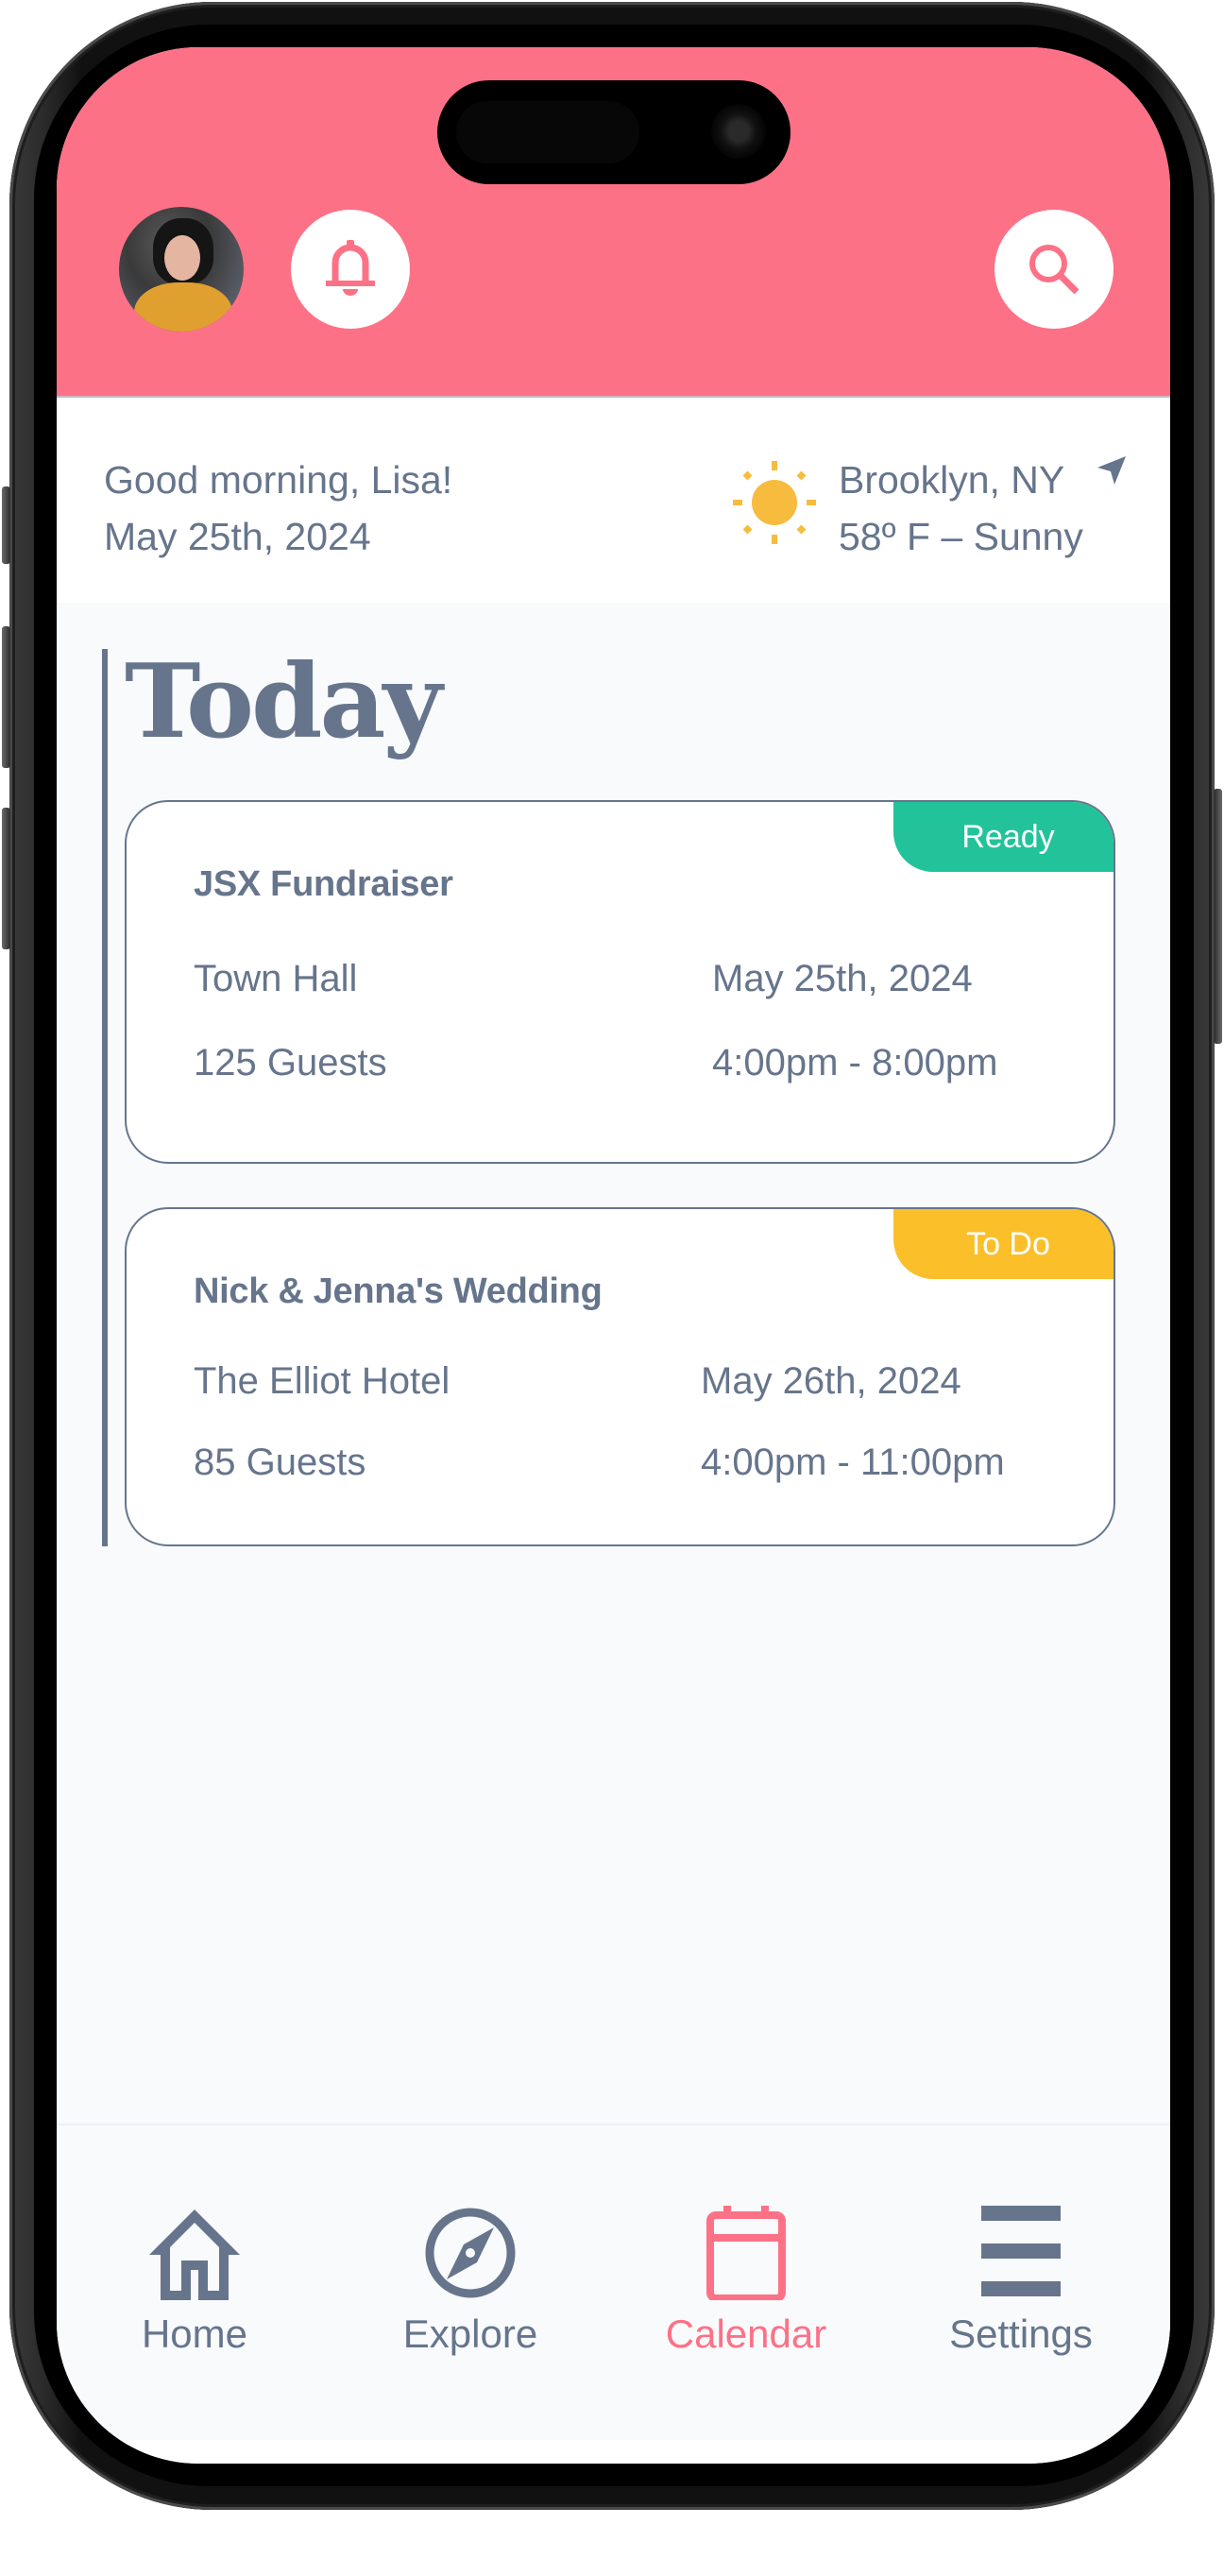 The height and width of the screenshot is (2576, 1224). Describe the element at coordinates (1112, 470) in the screenshot. I see `location-arrow-icon` at that location.